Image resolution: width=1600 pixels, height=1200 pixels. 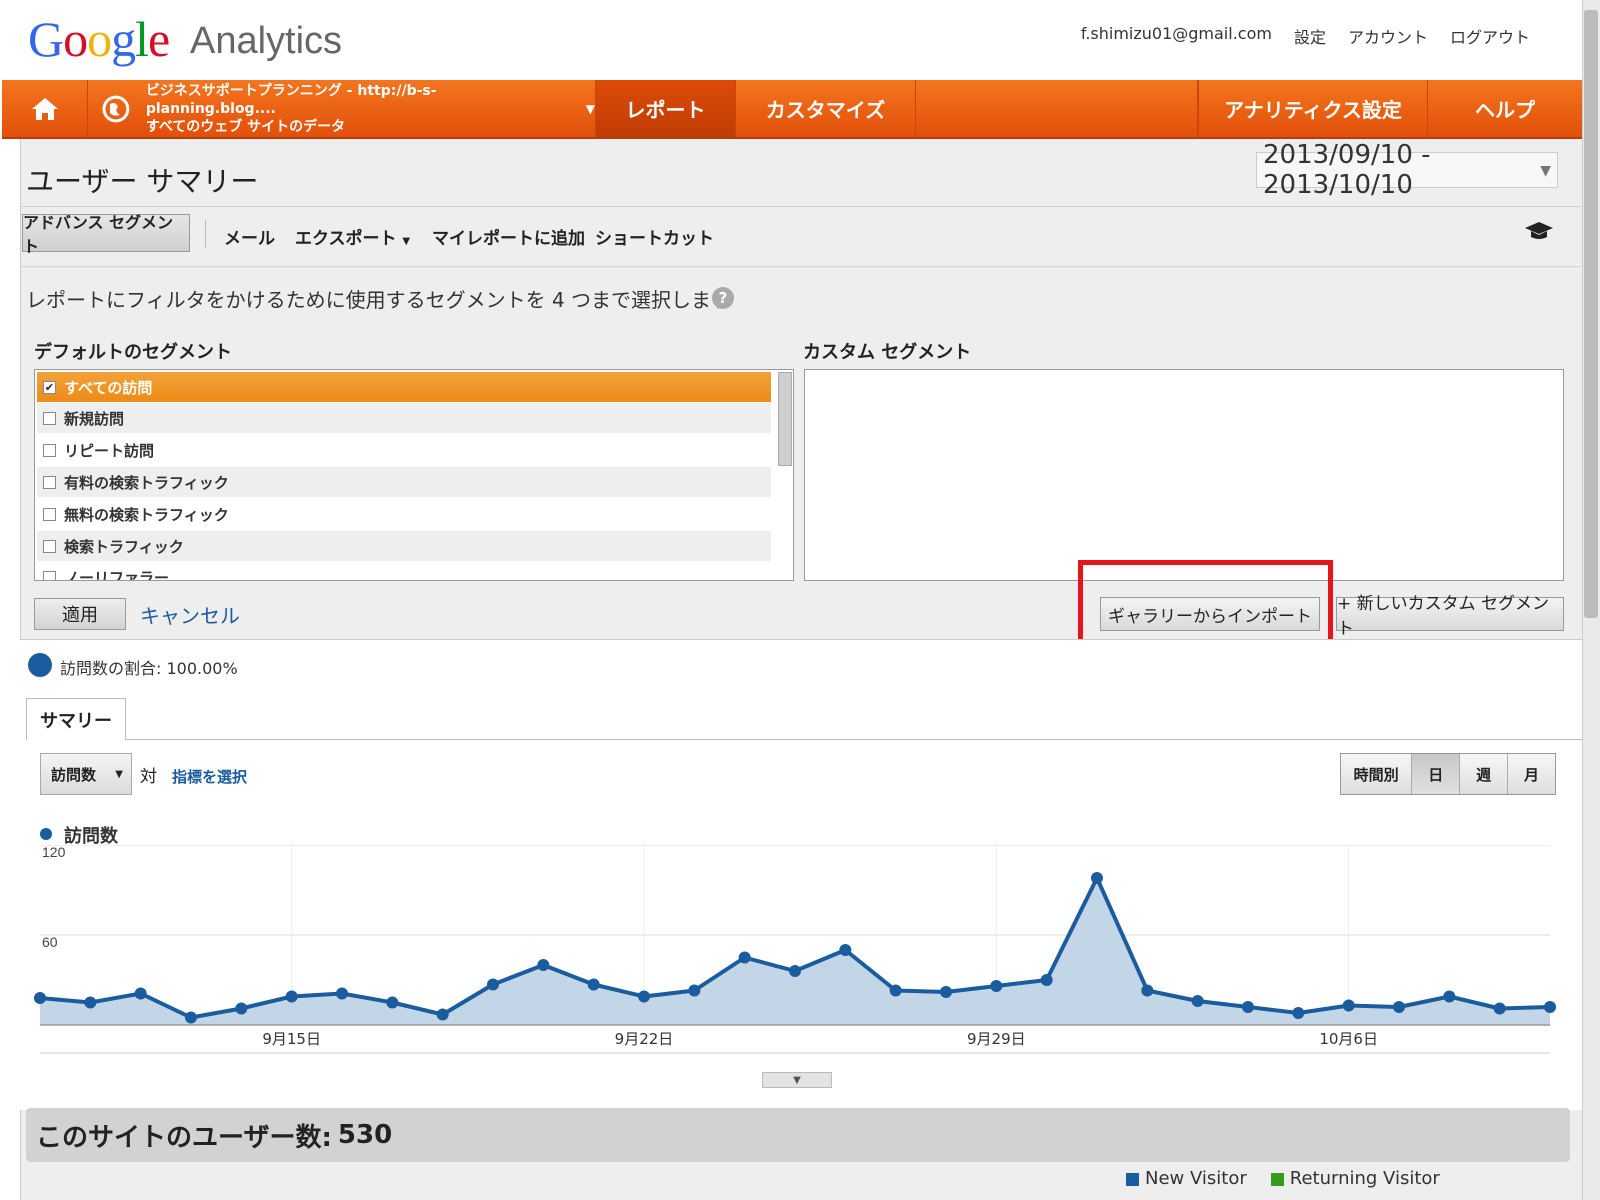 I want to click on scrollbar-thumb, so click(x=1591, y=314).